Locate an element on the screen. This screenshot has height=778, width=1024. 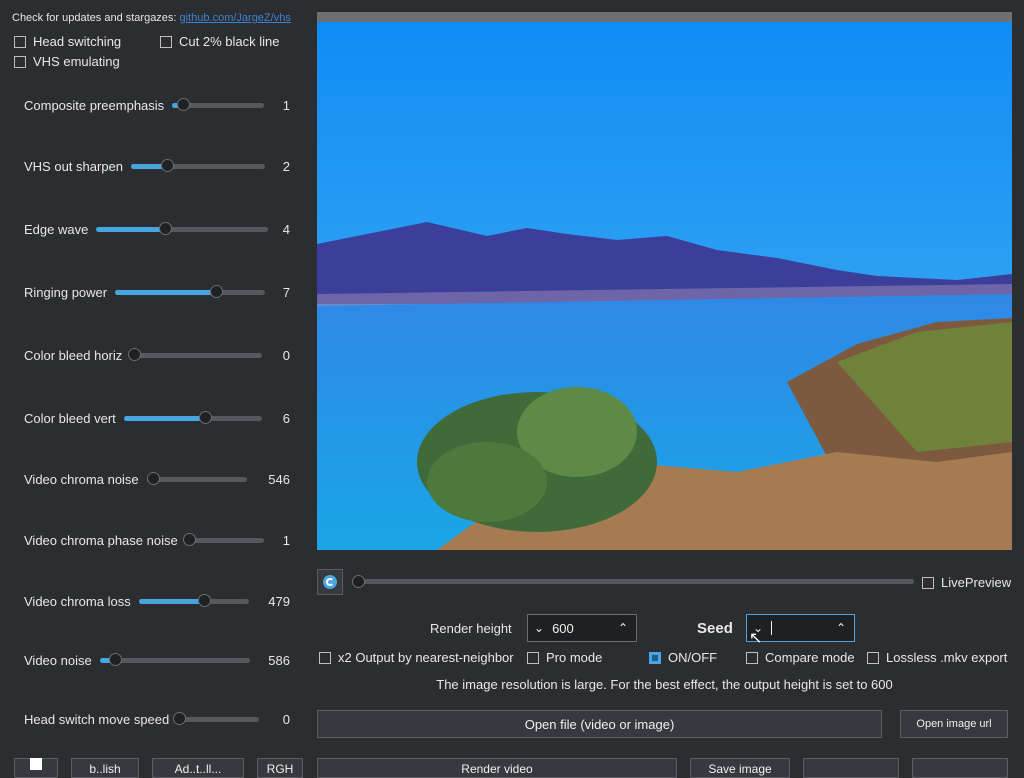
slider-color-bleed-horiz: Color bleed horiz 0 is located at coordinates (158, 355).